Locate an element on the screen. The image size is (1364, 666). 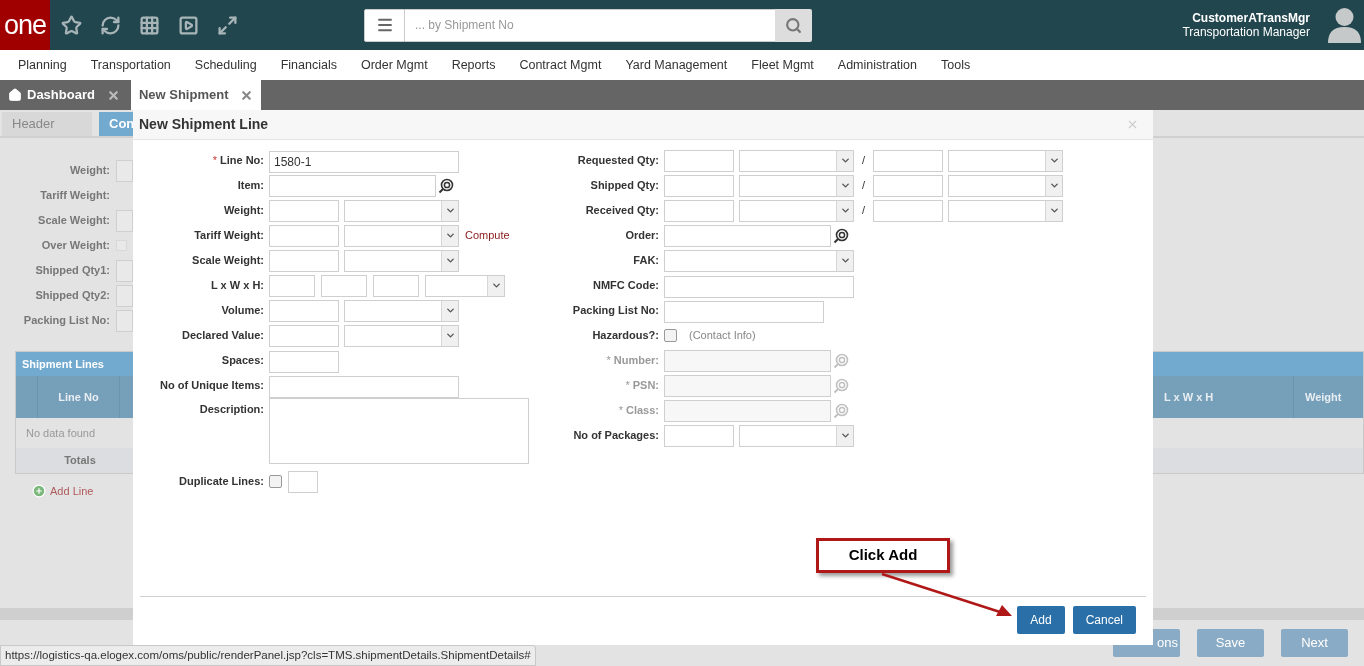
menu-item: Yard Management is located at coordinates (676, 65).